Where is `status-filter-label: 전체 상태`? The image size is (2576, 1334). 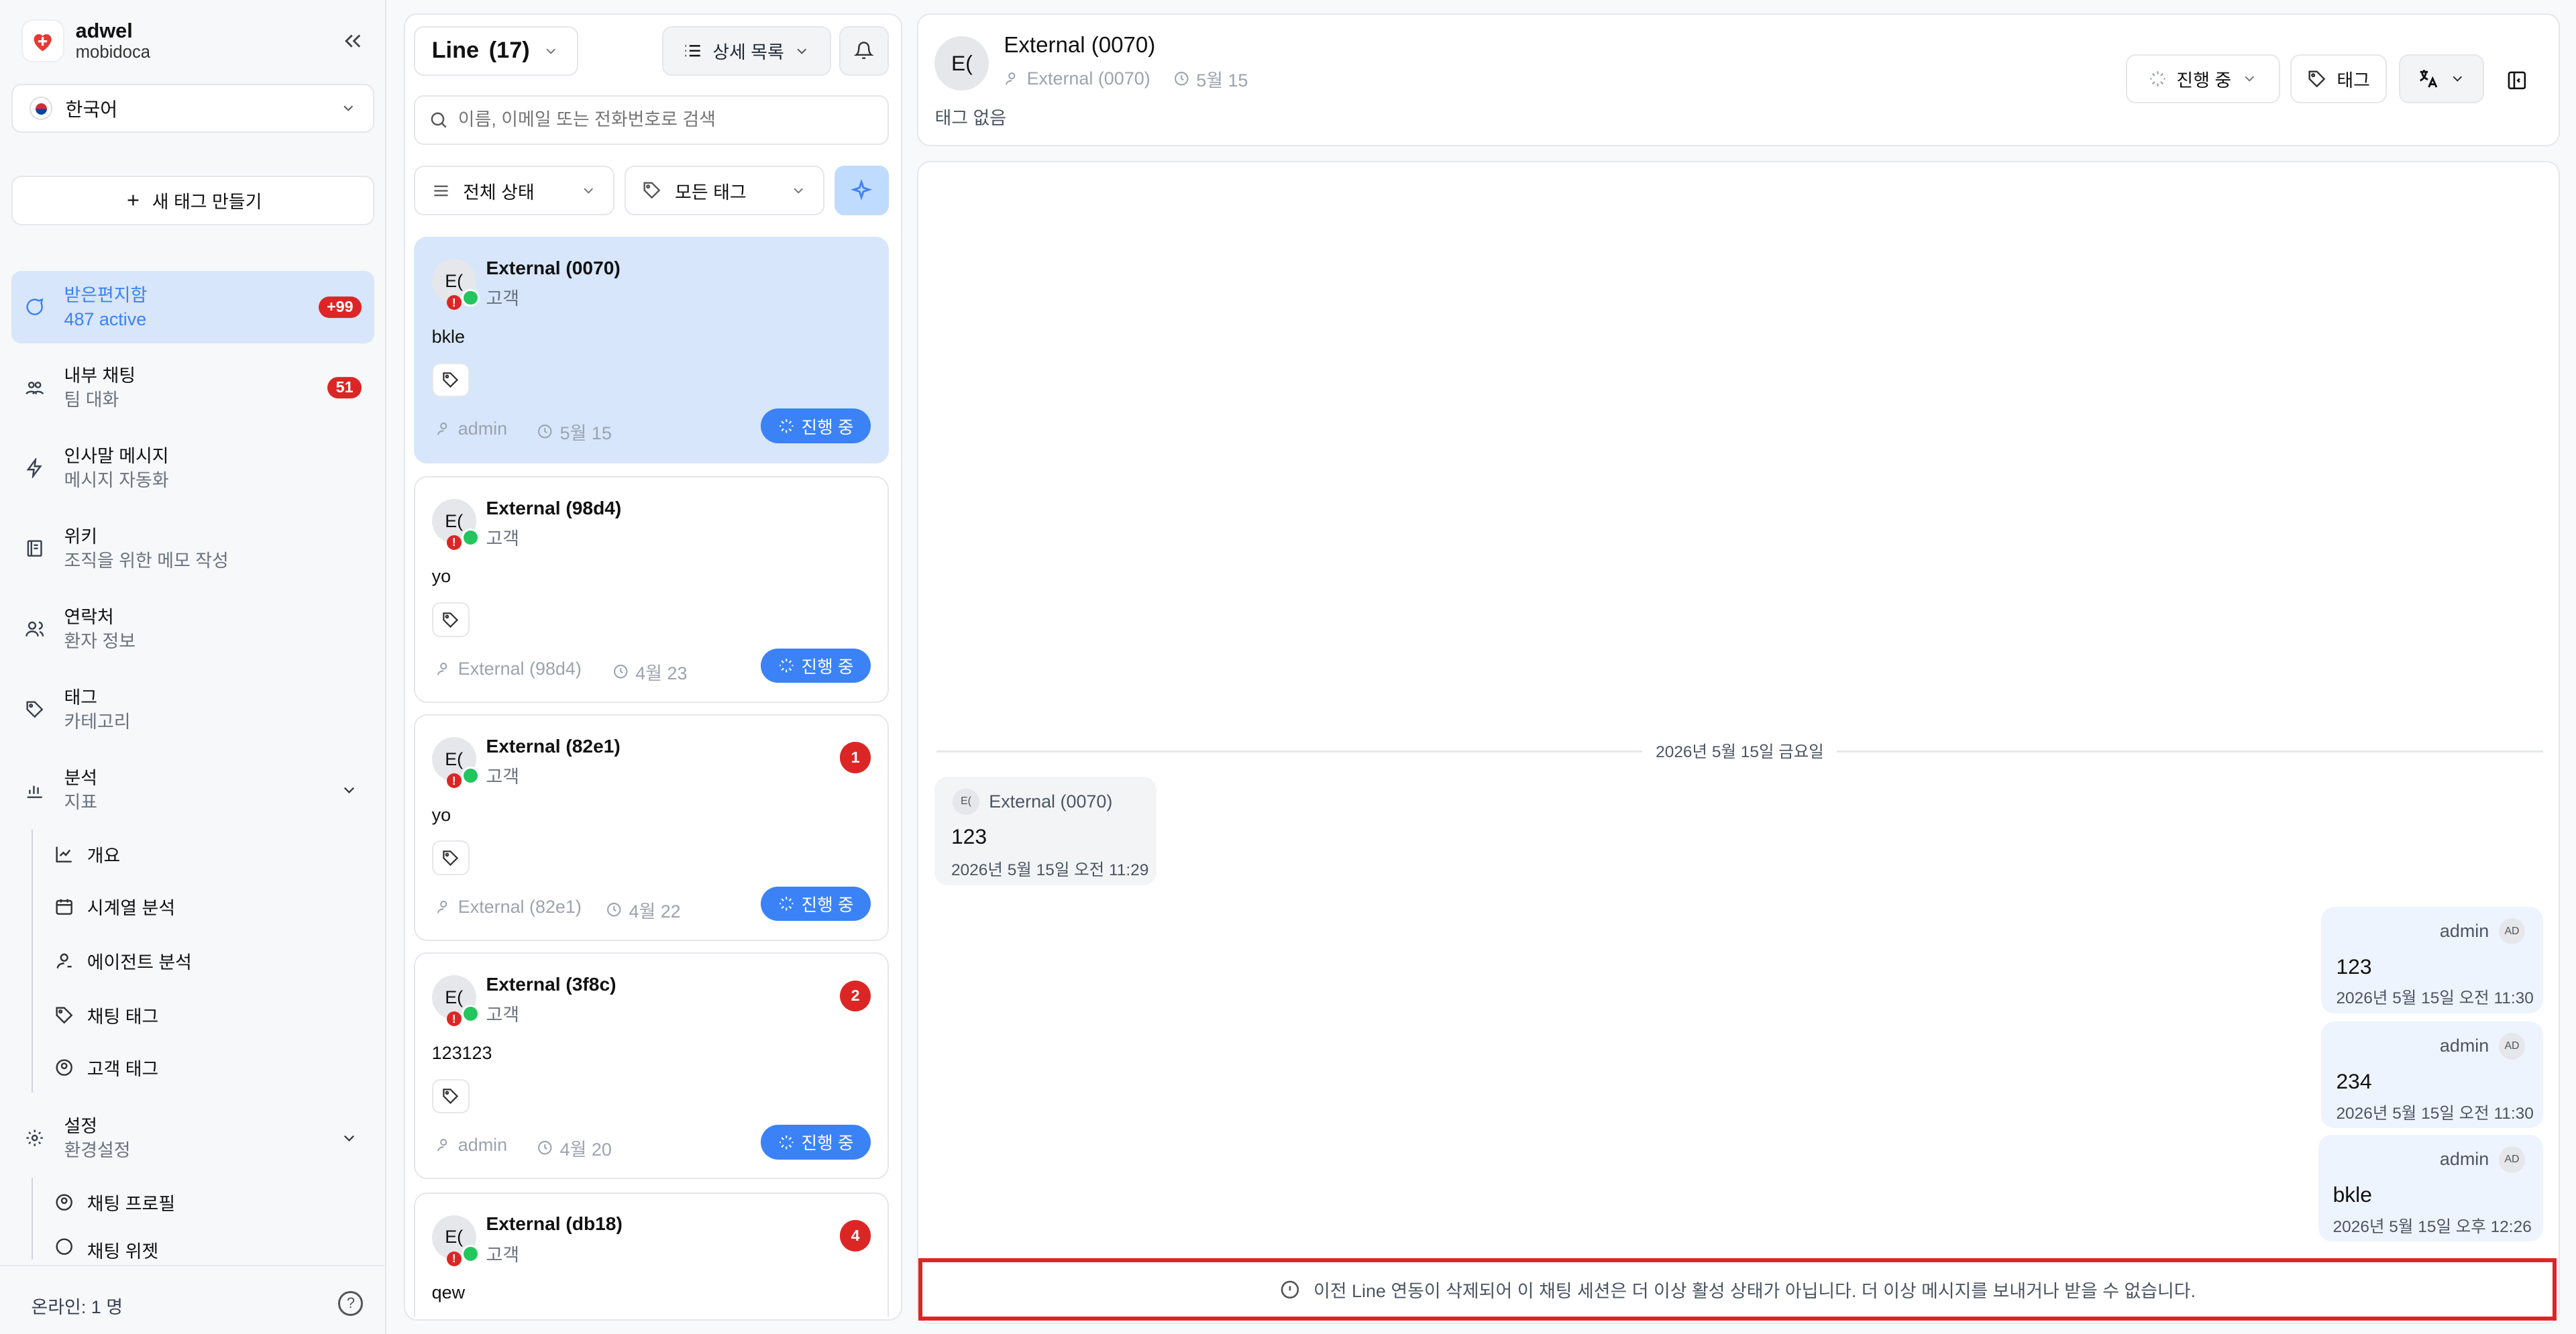 status-filter-label: 전체 상태 is located at coordinates (499, 192).